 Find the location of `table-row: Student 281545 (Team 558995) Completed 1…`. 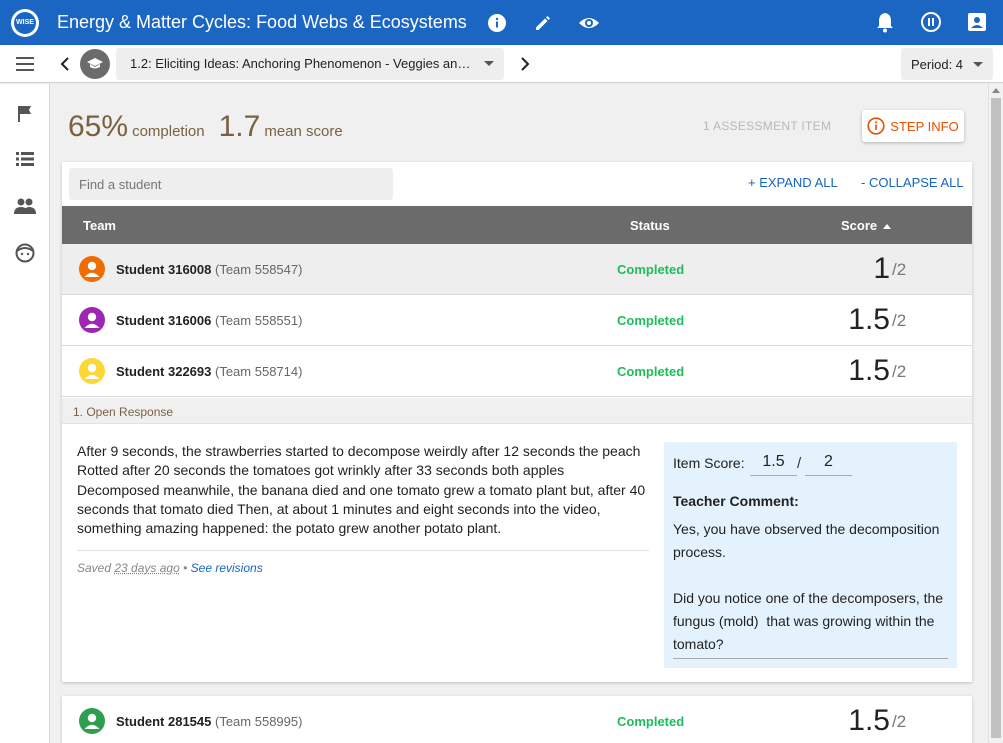

table-row: Student 281545 (Team 558995) Completed 1… is located at coordinates (517, 719).